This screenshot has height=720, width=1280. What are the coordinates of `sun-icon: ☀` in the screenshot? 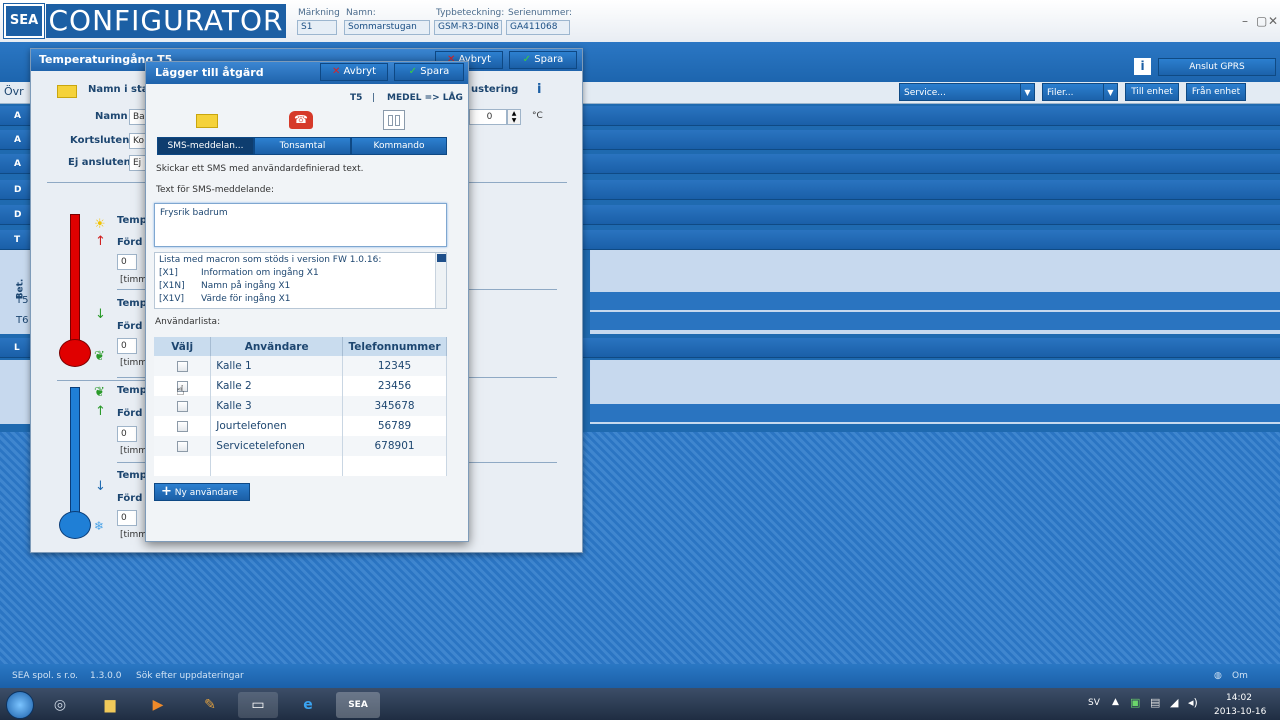 It's located at (100, 224).